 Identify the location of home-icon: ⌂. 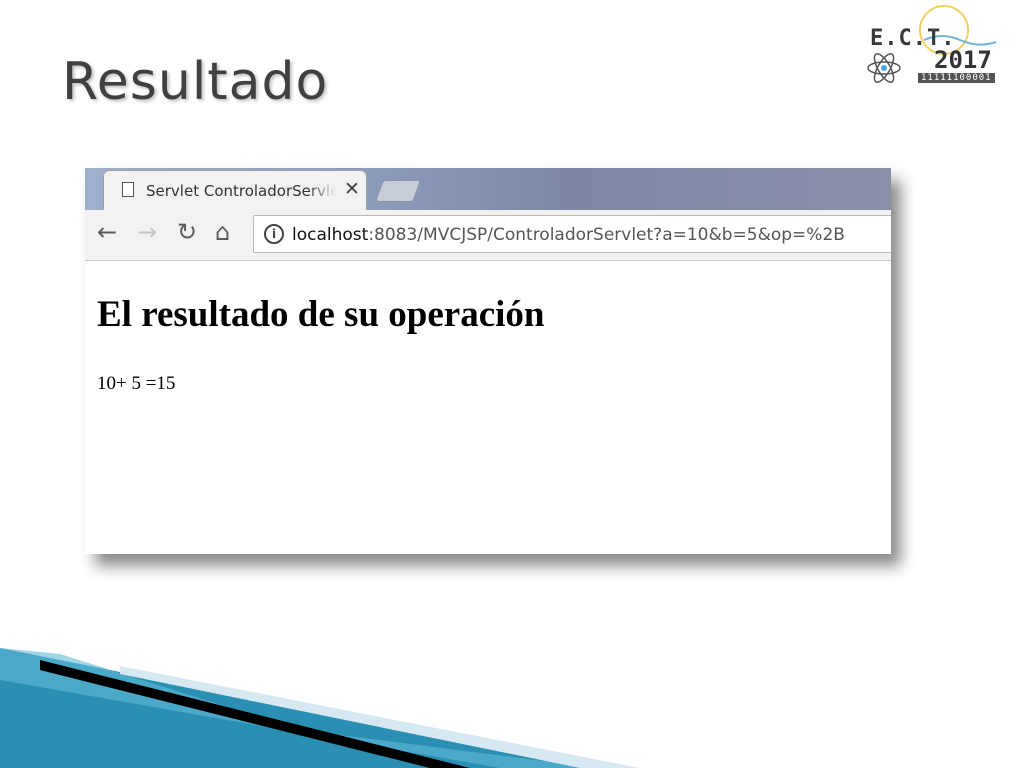
(222, 232).